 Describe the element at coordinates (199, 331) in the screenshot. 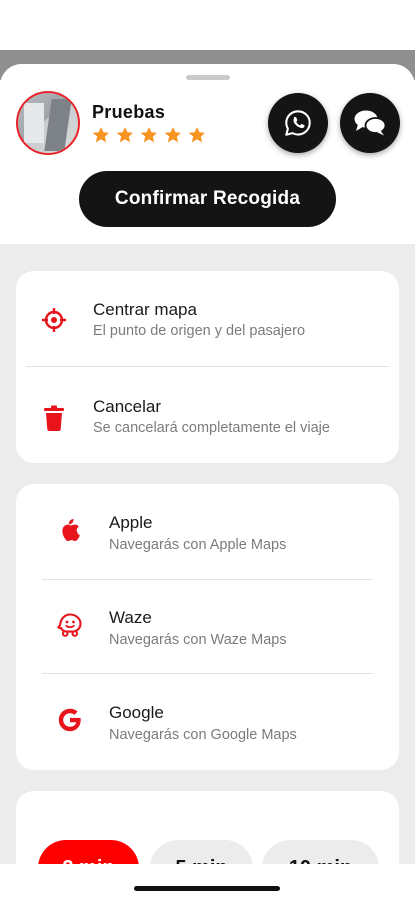

I see `option-subtitle: El punto de origen y del pasajero` at that location.